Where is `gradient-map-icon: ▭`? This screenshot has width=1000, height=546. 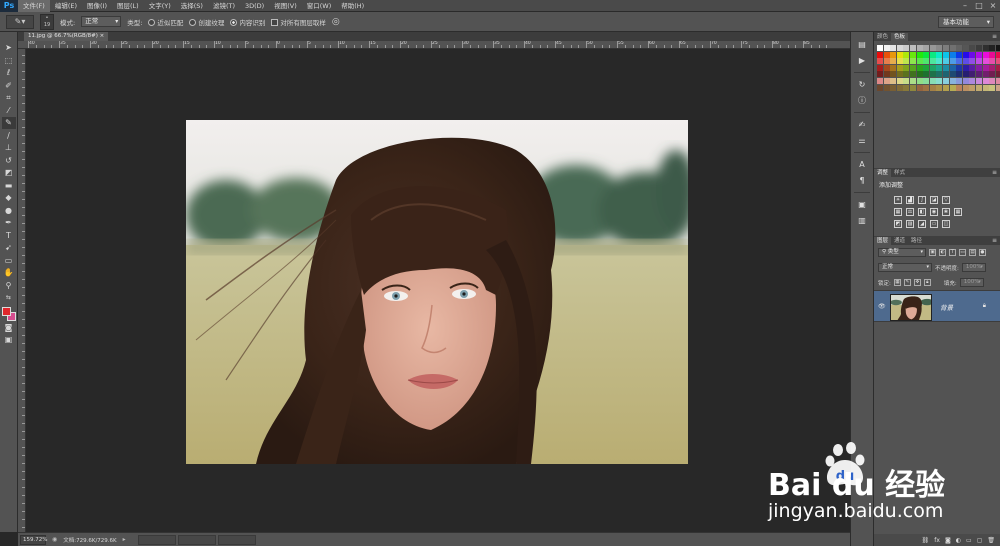 gradient-map-icon: ▭ is located at coordinates (934, 224).